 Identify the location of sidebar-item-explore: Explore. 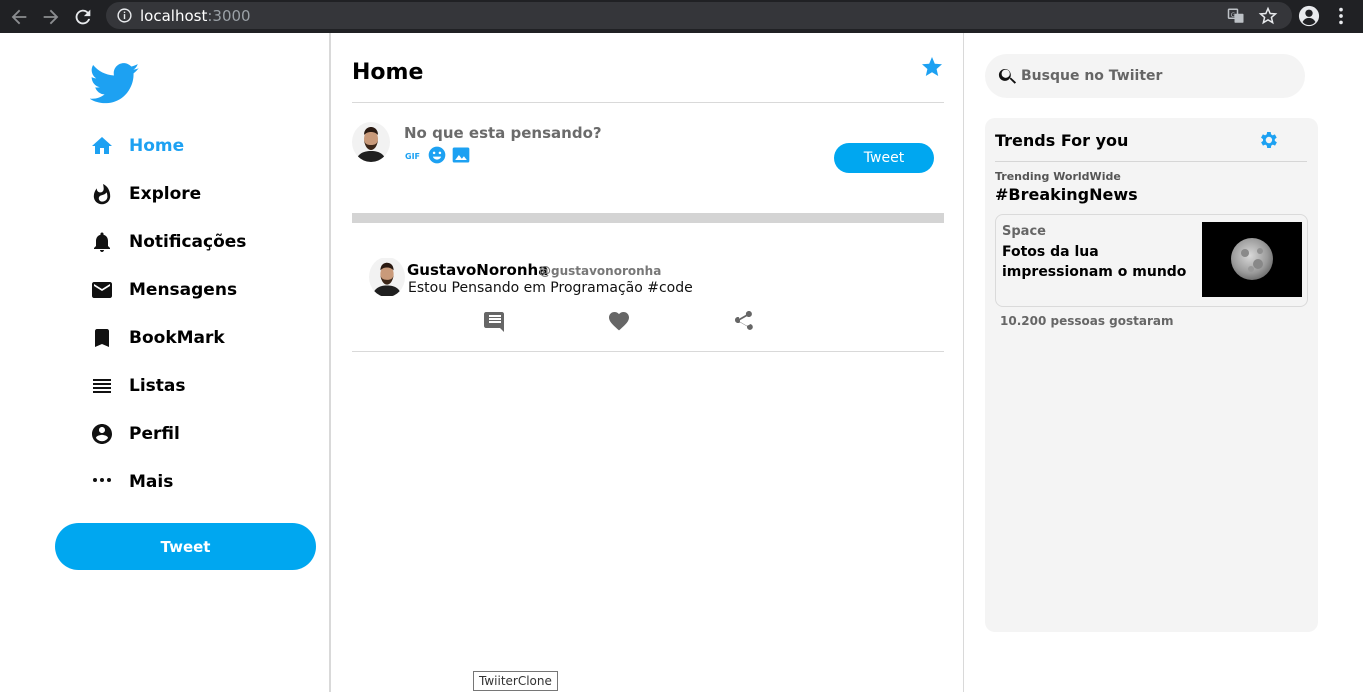
(200, 194).